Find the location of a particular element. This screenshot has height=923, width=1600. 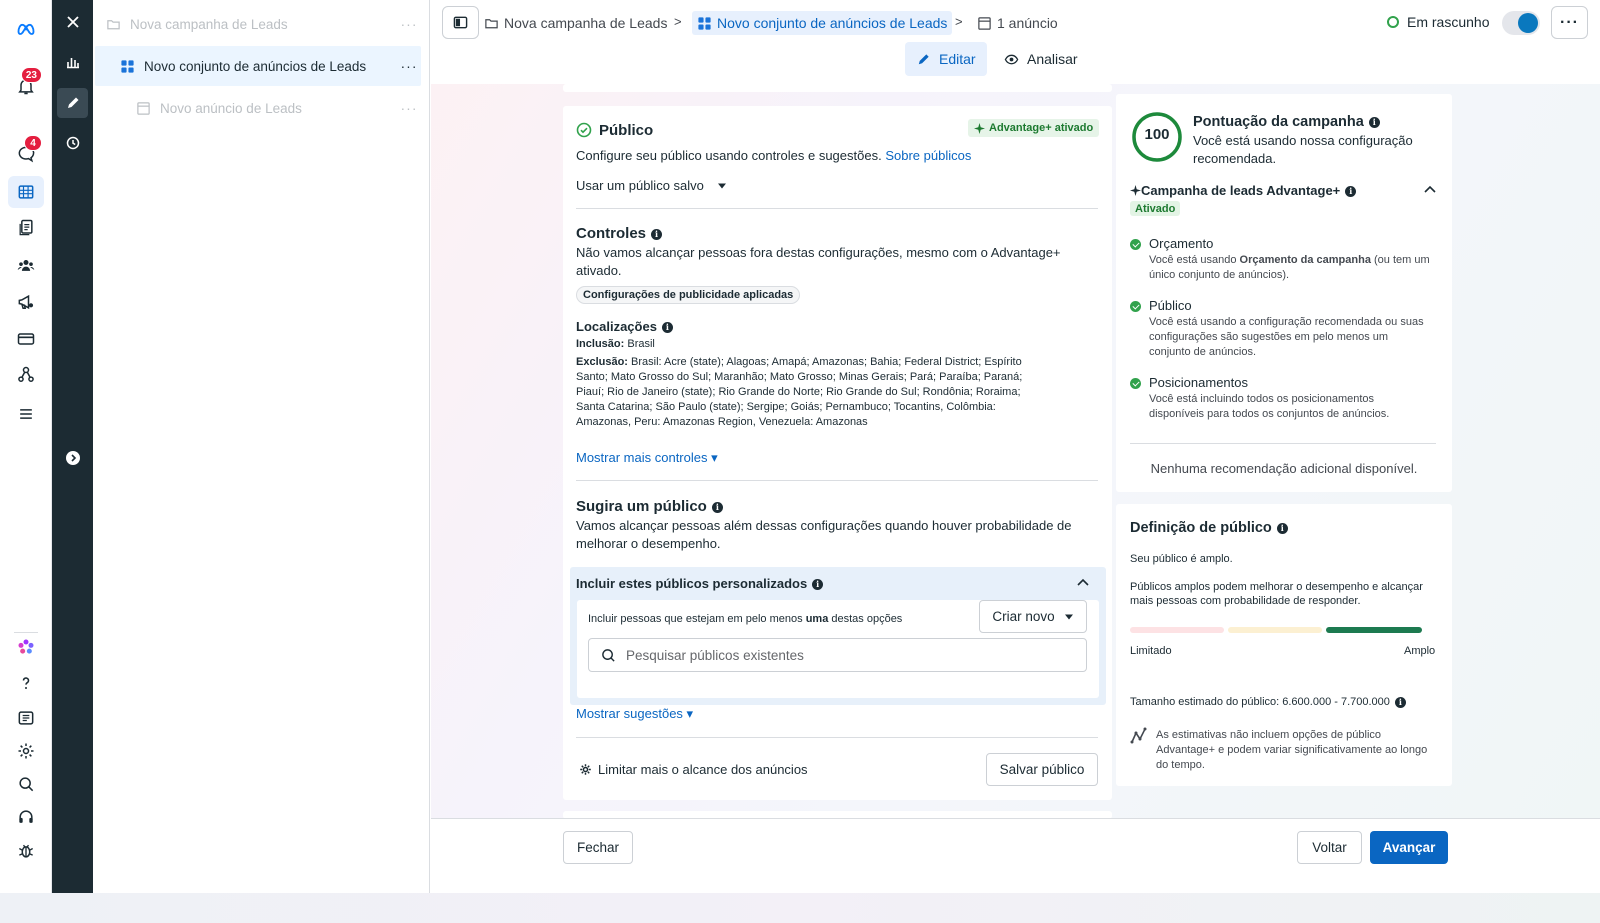

existing-audiences-search-input: Pesquisar públicos existentes is located at coordinates (837, 655).